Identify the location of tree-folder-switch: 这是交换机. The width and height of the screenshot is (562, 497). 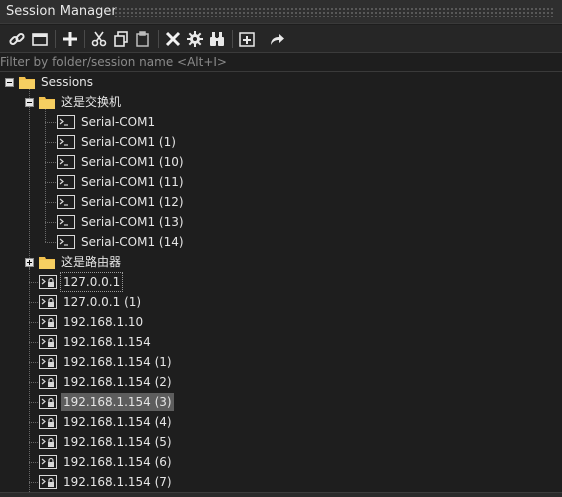
(81, 102).